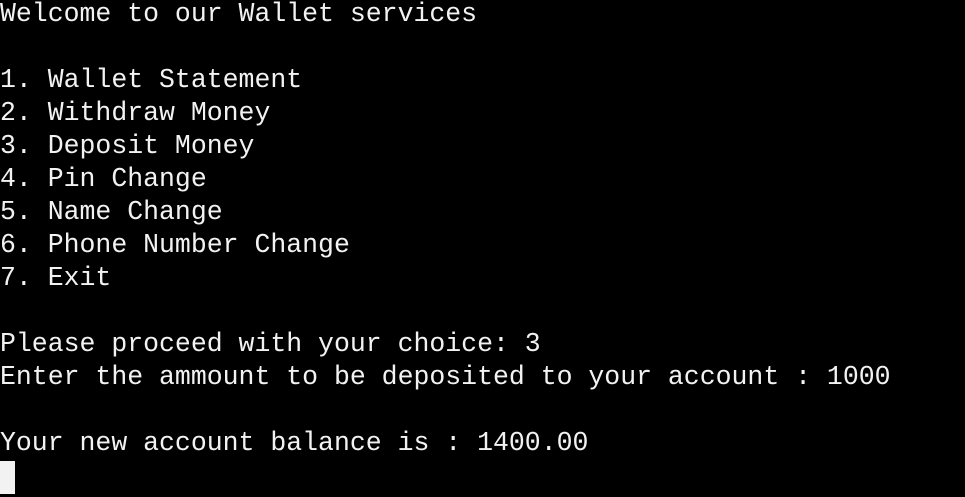  I want to click on choice-prompt-line: Please proceed with your choice: 3, so click(270, 344).